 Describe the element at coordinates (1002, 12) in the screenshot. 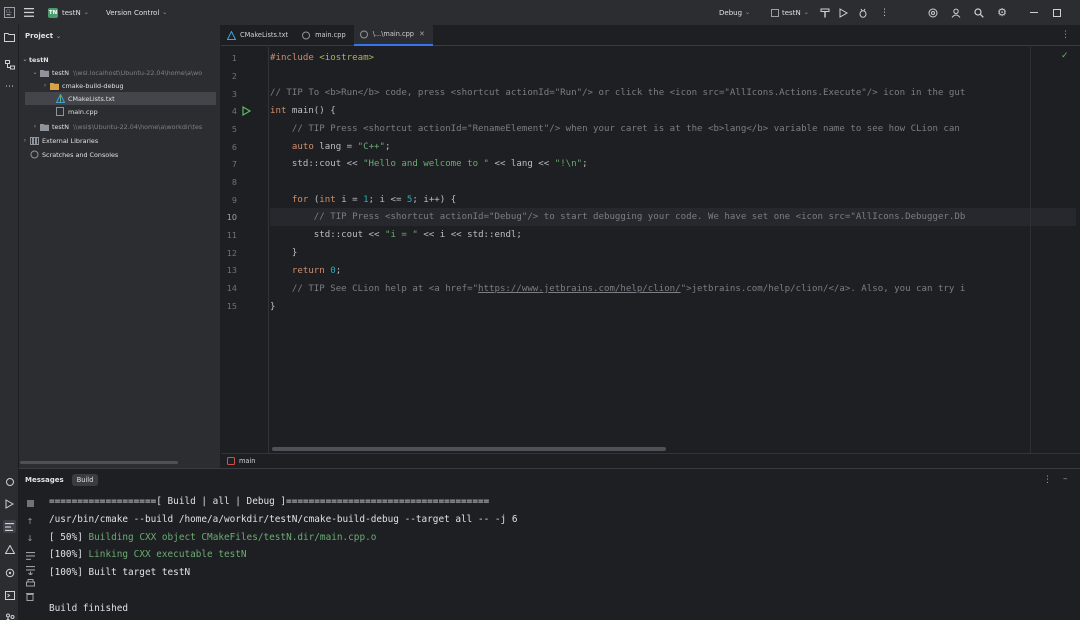

I see `settings-gear-icon: ⚙` at that location.